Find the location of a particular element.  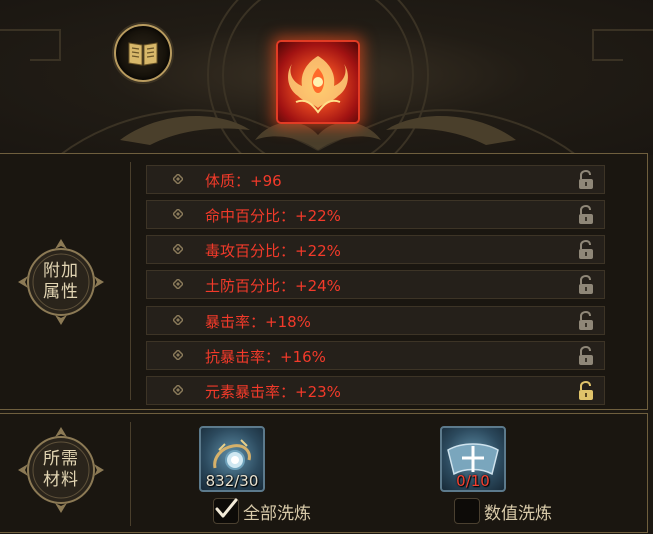

full-refine-option: 全部洗炼 is located at coordinates (262, 511).